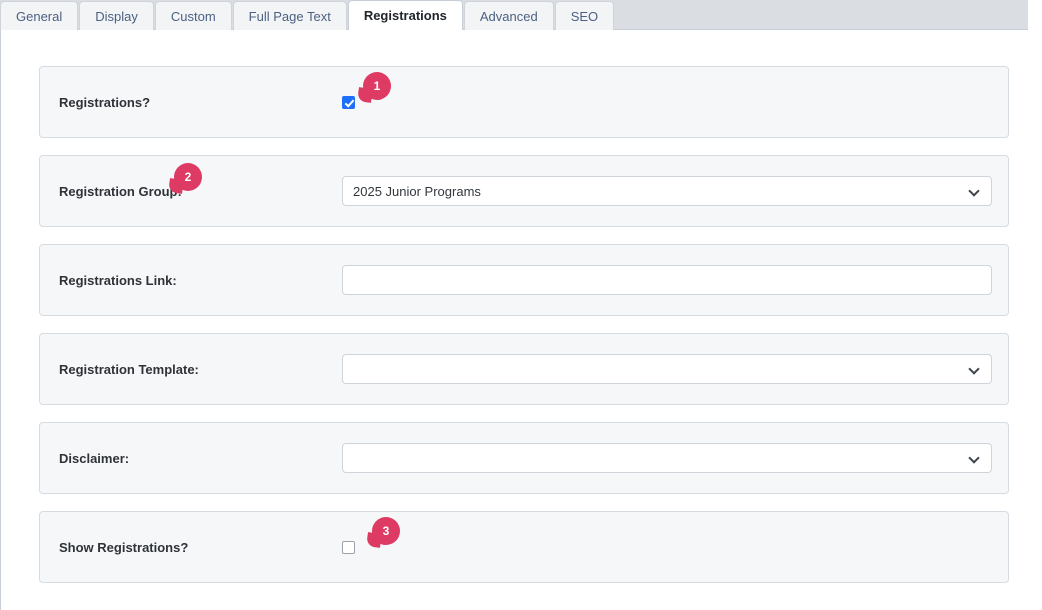 This screenshot has height=610, width=1042. What do you see at coordinates (120, 191) in the screenshot?
I see `field-label-registration-group: Registration Group:` at bounding box center [120, 191].